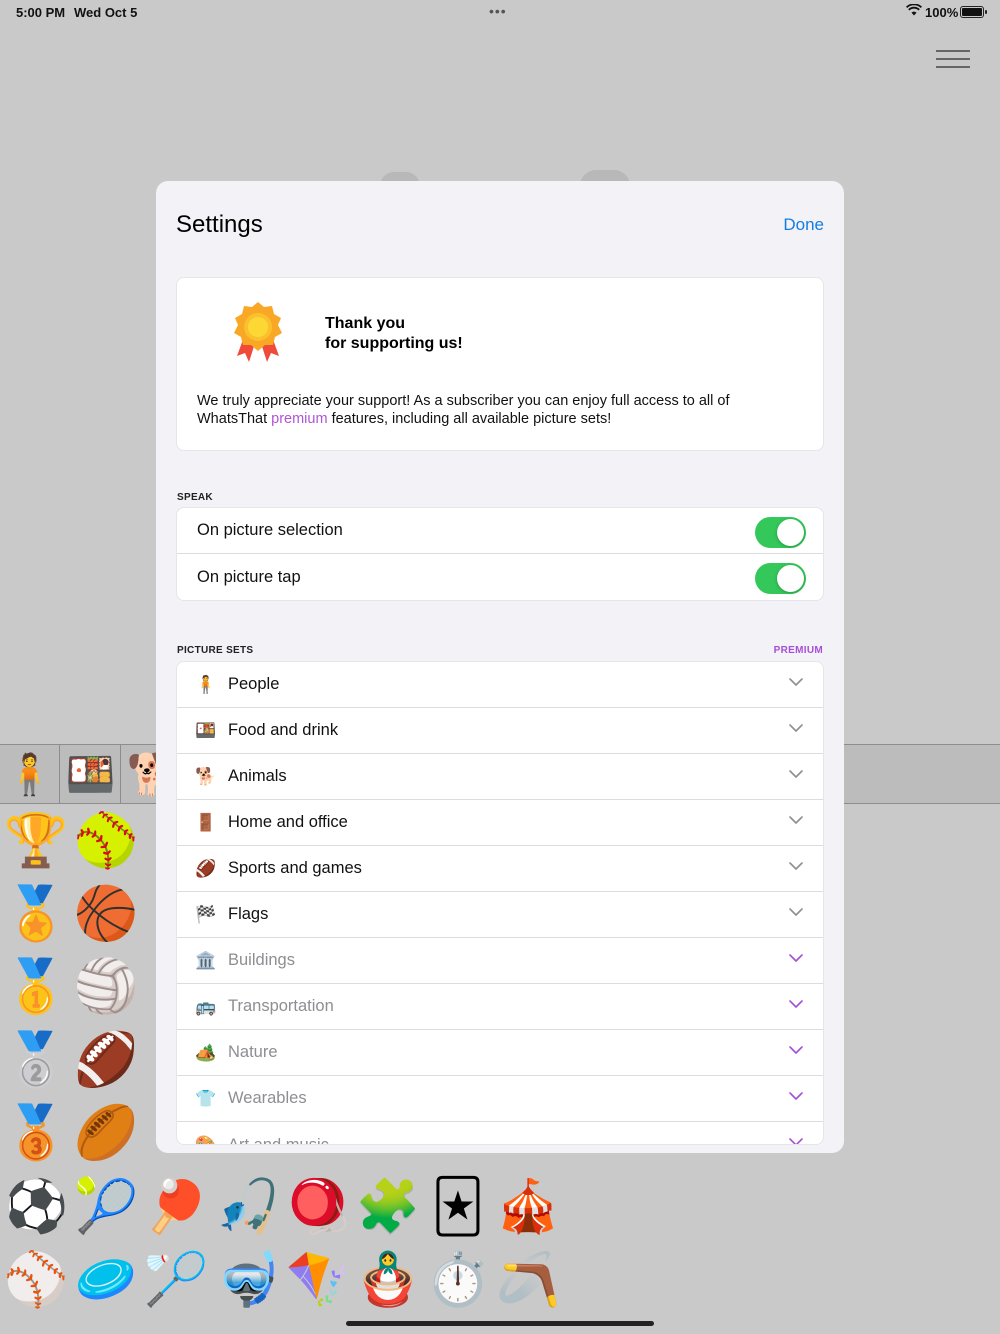 The height and width of the screenshot is (1334, 1000). Describe the element at coordinates (206, 684) in the screenshot. I see `people-icon: 🧍` at that location.